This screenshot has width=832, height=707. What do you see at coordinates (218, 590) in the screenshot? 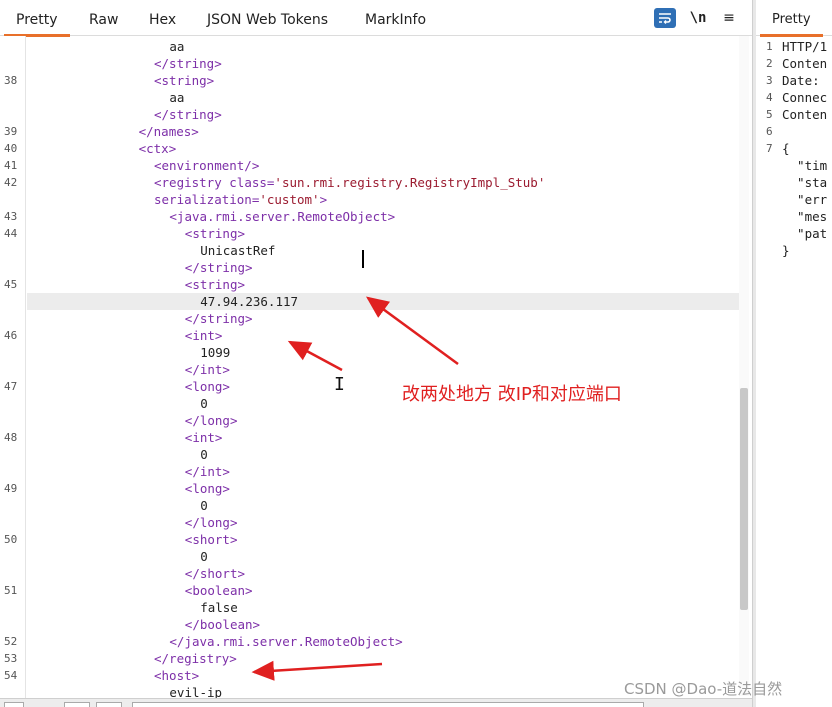
I see `xml-tag: <boolean>` at bounding box center [218, 590].